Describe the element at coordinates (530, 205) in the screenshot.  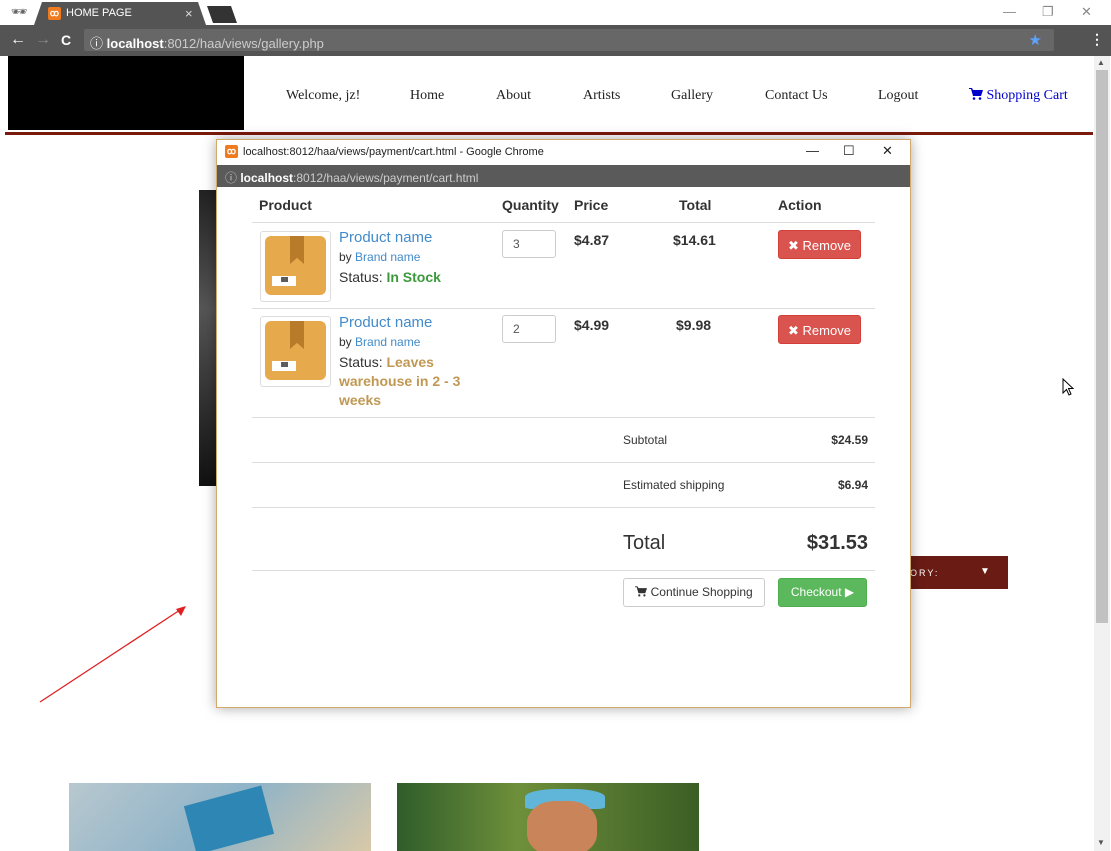
I see `header-quantity: Quantity` at that location.